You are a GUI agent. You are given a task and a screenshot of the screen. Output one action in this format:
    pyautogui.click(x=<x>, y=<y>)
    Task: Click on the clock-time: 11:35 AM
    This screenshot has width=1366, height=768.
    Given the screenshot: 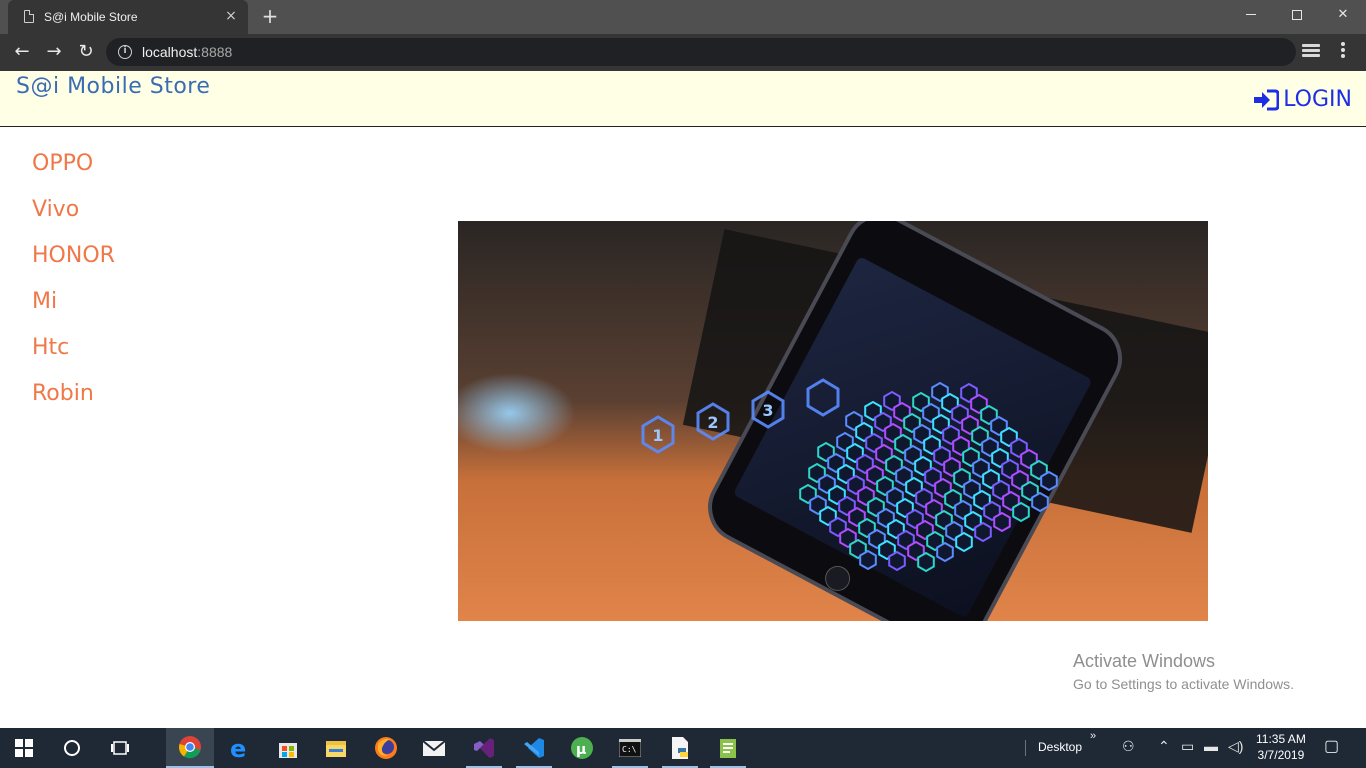 What is the action you would take?
    pyautogui.click(x=1281, y=739)
    